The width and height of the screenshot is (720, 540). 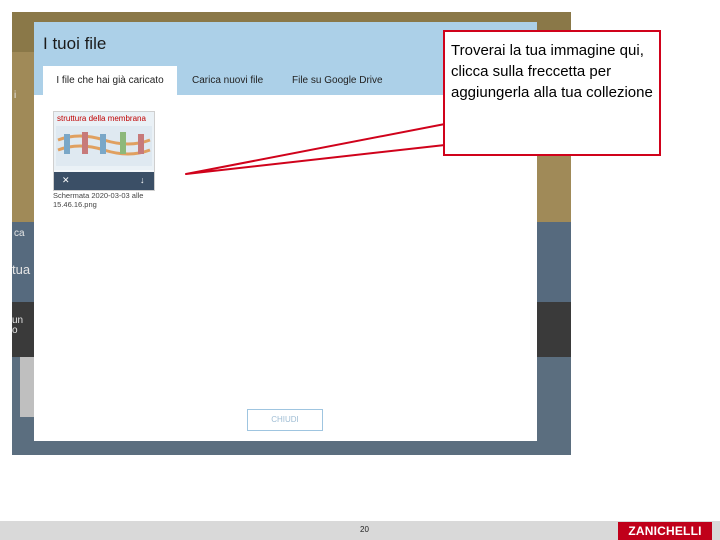 What do you see at coordinates (15, 330) in the screenshot?
I see `background-text: o` at bounding box center [15, 330].